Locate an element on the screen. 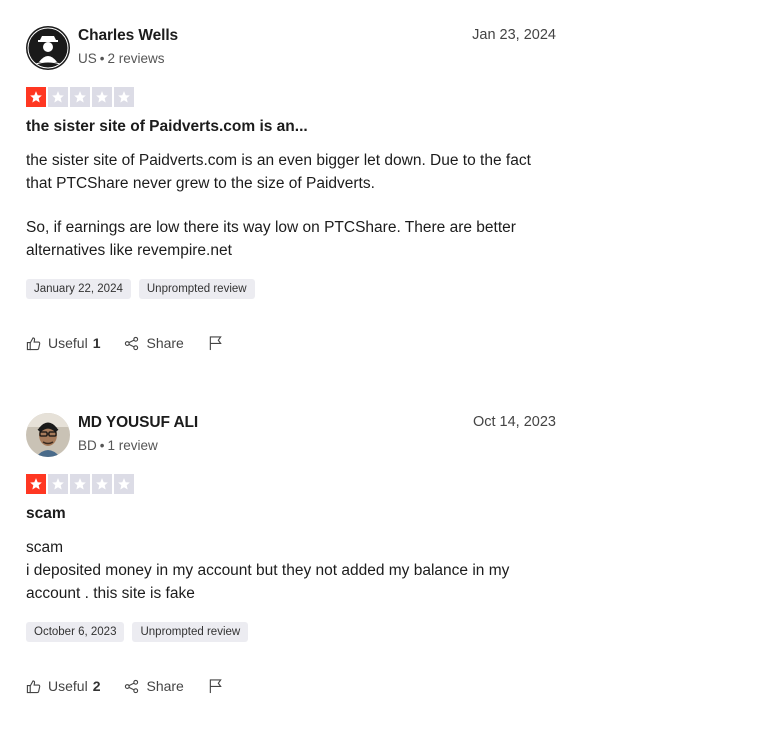 Image resolution: width=757 pixels, height=730 pixels. review-tags: October 6, 2023 Unprompted review is located at coordinates (291, 632).